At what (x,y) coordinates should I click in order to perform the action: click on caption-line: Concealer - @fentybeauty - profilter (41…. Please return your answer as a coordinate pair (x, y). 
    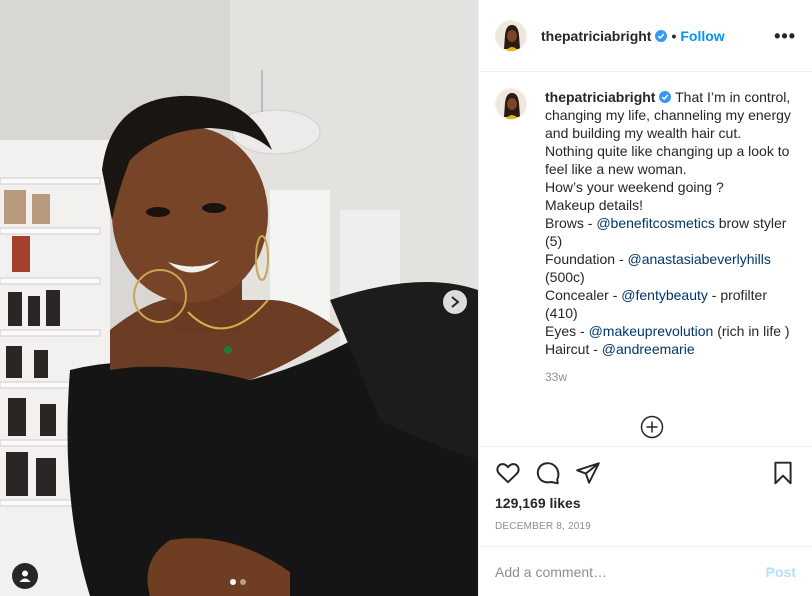
    Looking at the image, I should click on (670, 304).